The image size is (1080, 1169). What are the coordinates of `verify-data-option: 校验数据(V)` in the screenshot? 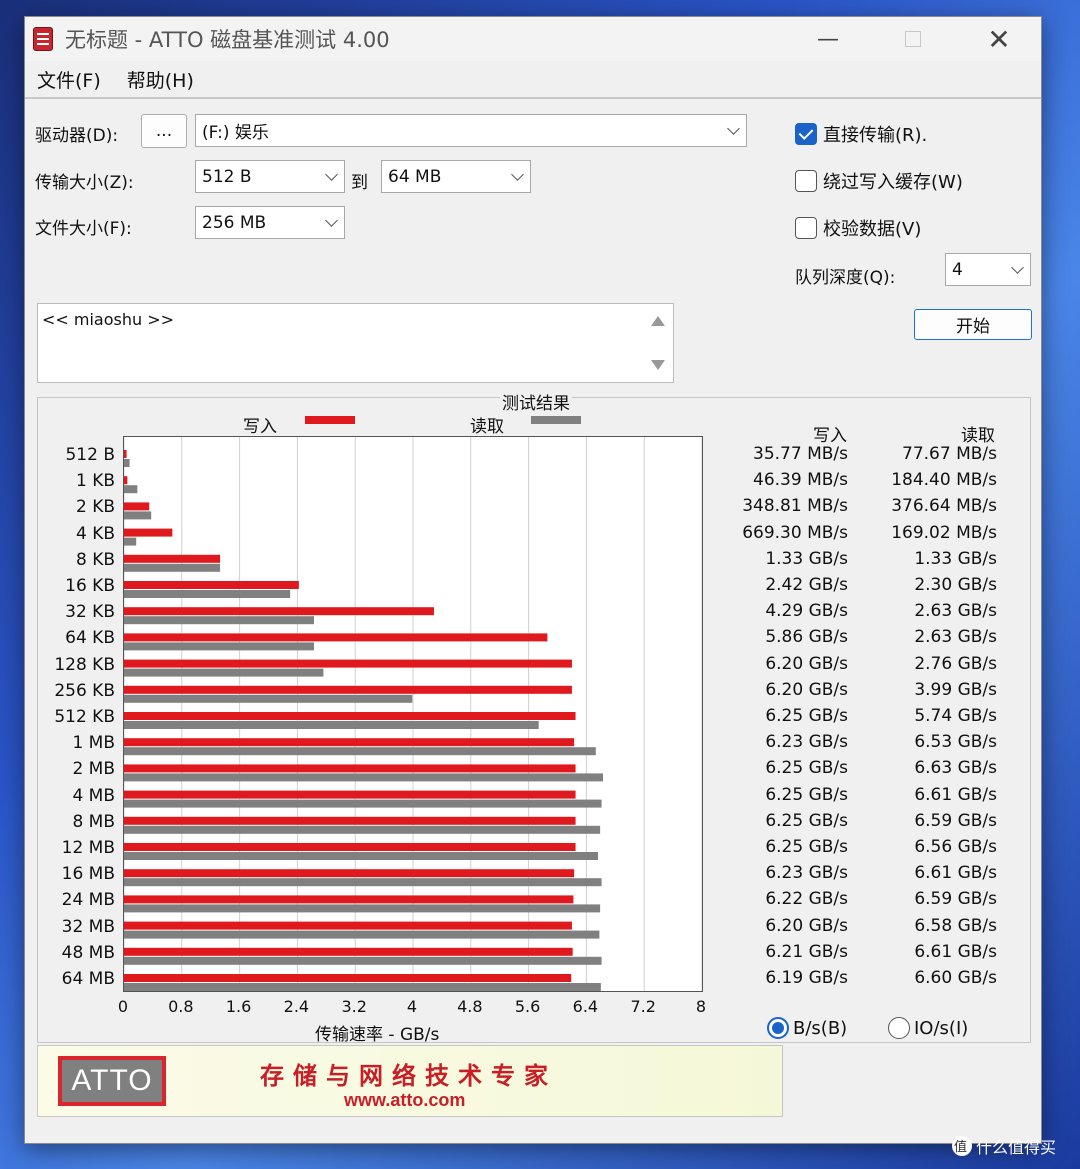 It's located at (858, 228).